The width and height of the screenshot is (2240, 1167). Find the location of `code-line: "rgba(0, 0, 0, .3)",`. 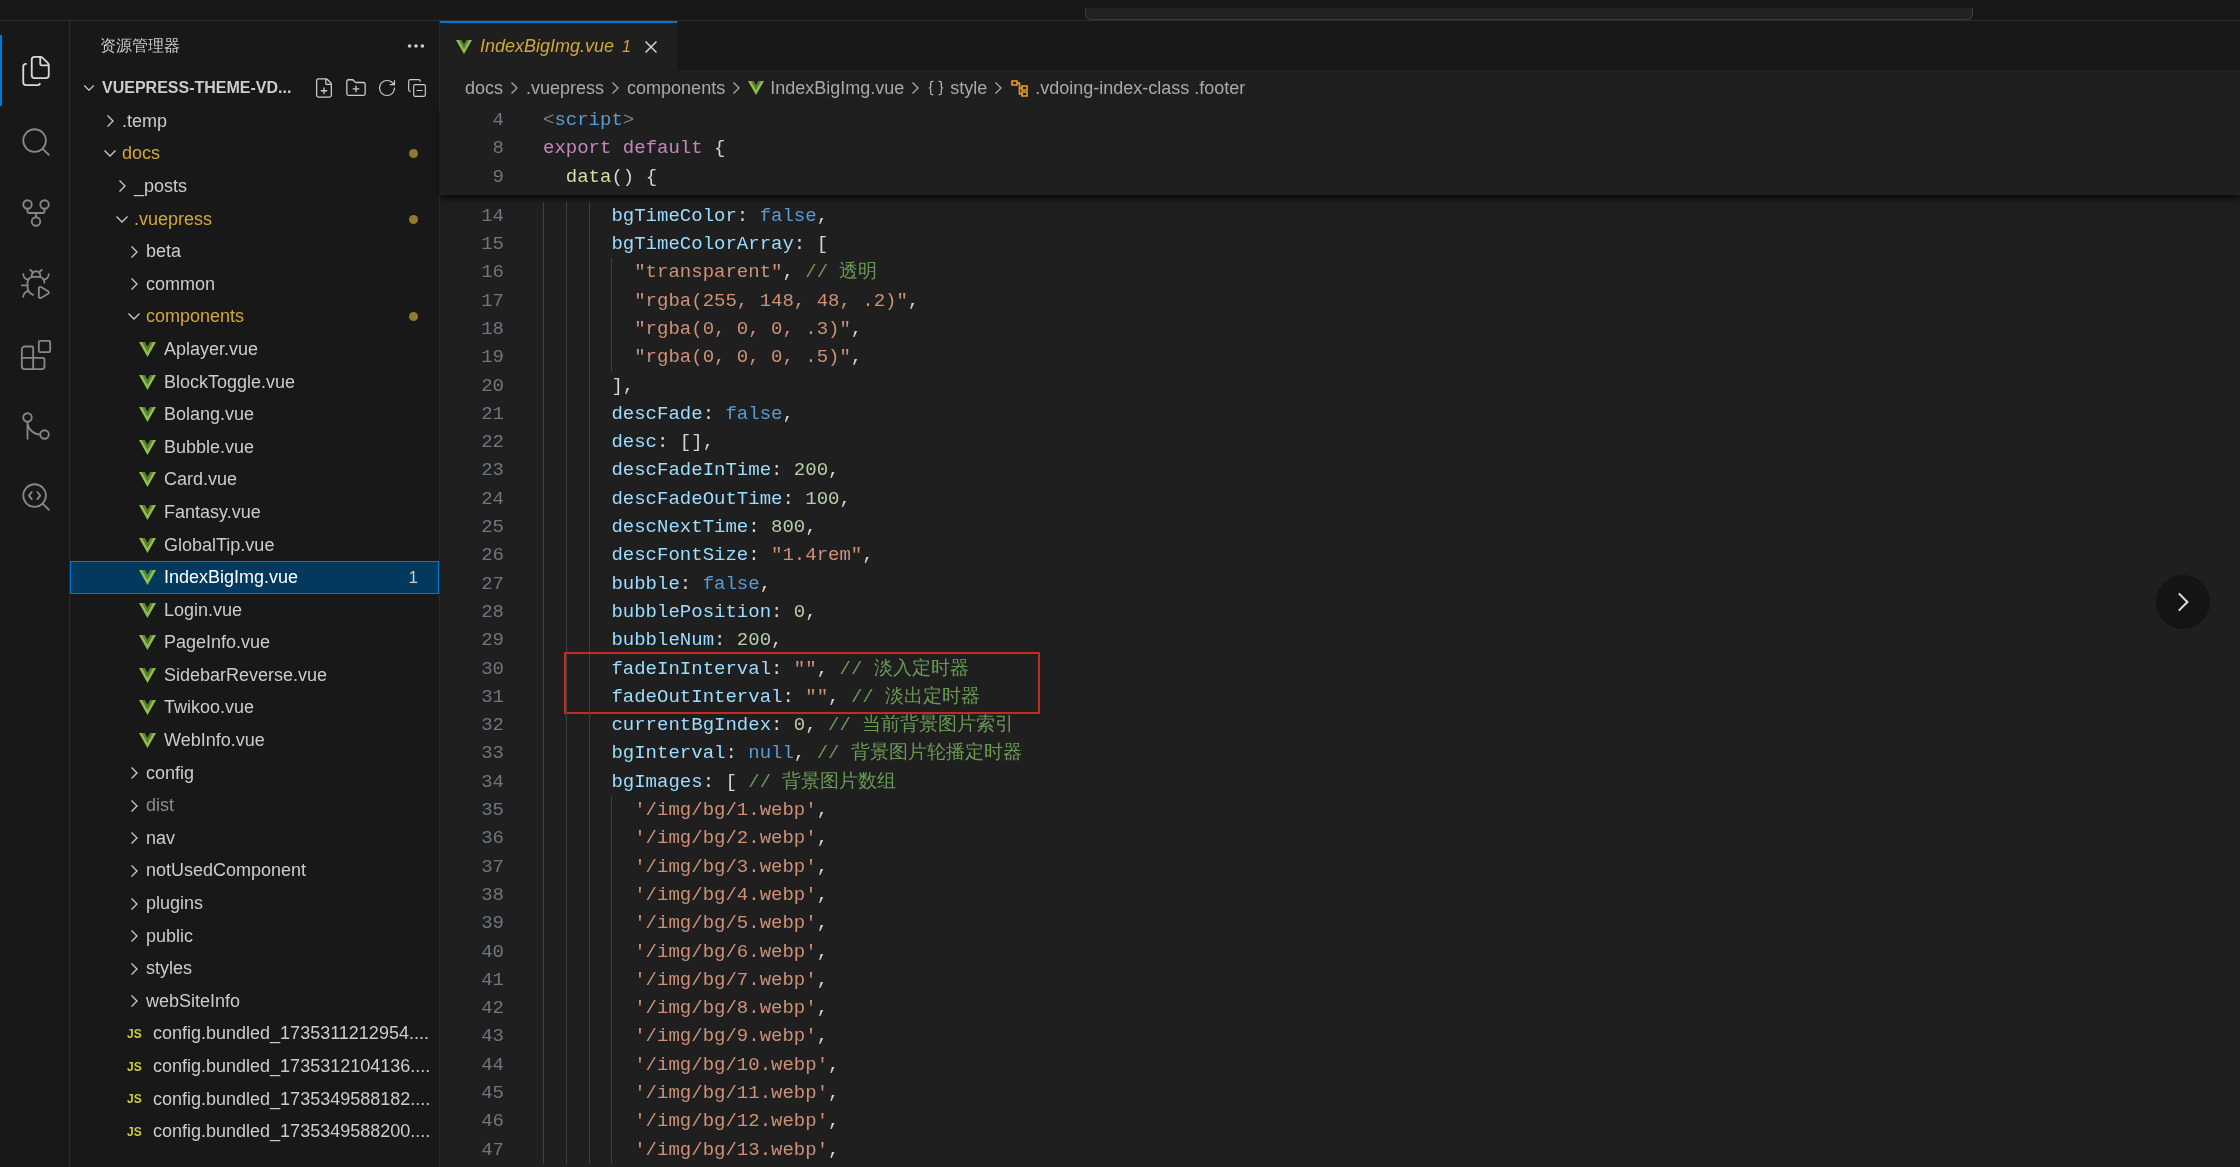

code-line: "rgba(0, 0, 0, .3)", is located at coordinates (748, 329).